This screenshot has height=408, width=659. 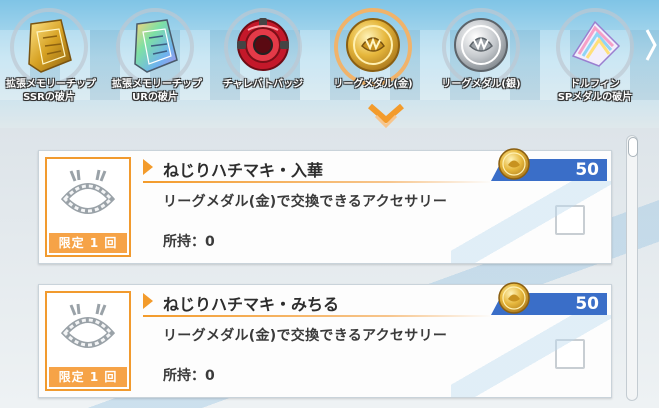 I want to click on category-tab-ssr-chip-fragment: 拡張メモリーチップ SSRの破片, so click(x=51, y=65).